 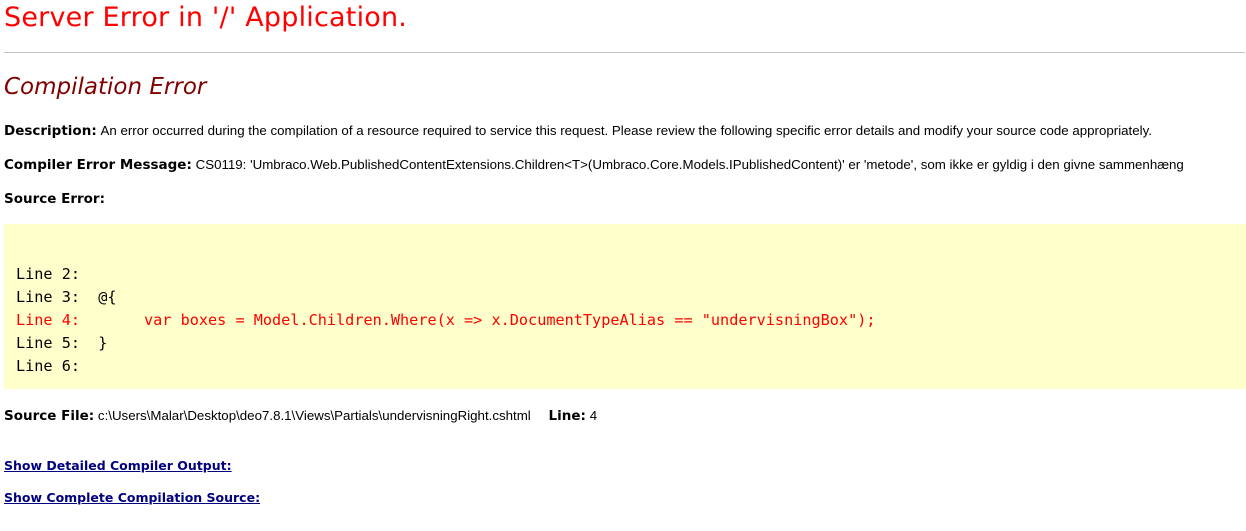 I want to click on line-number: 4, so click(x=593, y=415).